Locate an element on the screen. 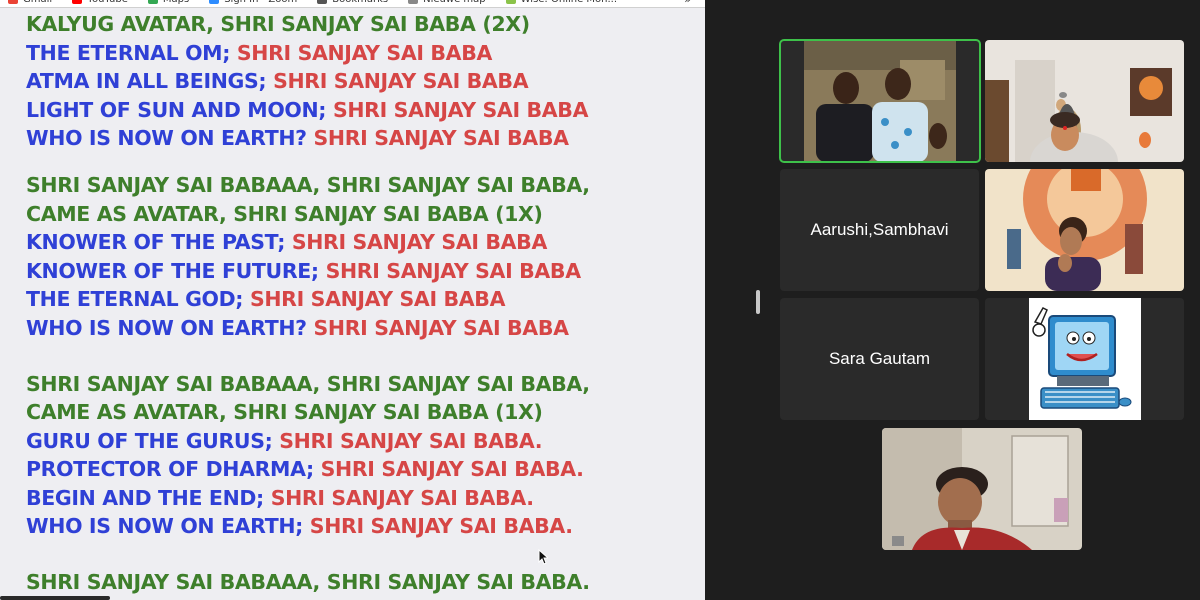 Image resolution: width=1200 pixels, height=600 pixels. screen-share-bottom-bar is located at coordinates (55, 598).